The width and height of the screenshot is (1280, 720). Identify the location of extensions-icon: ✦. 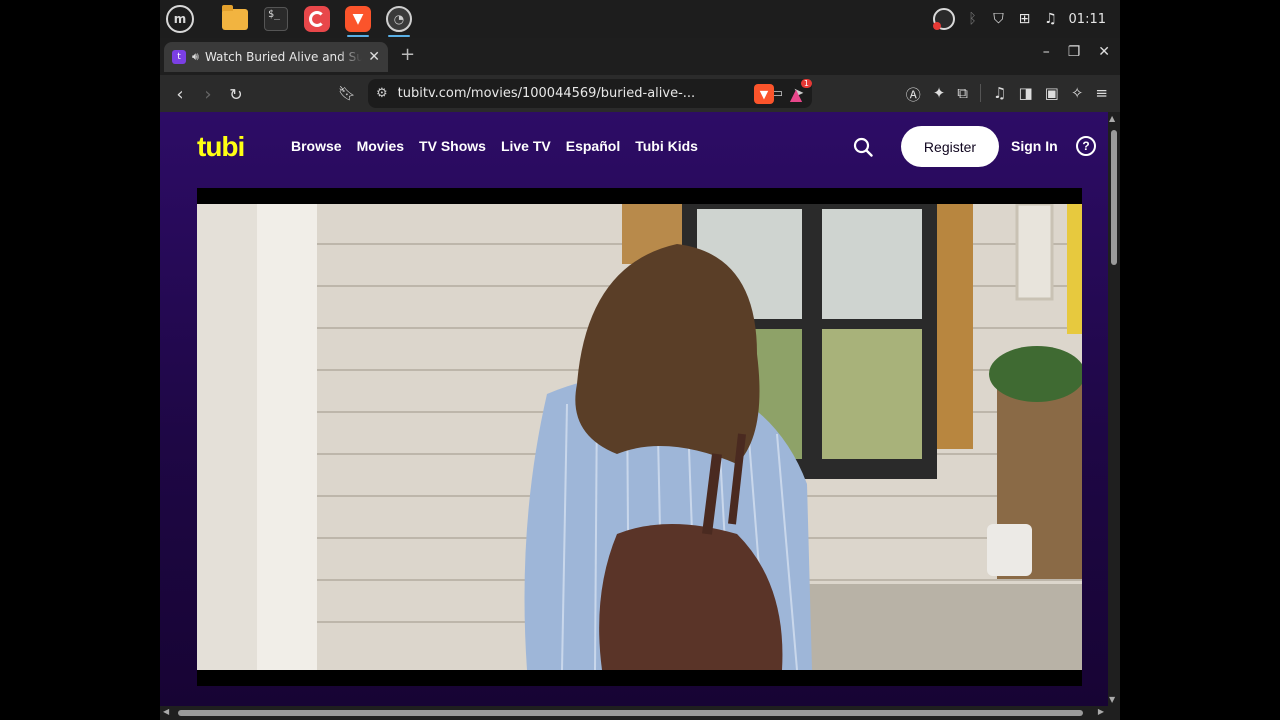
(939, 94).